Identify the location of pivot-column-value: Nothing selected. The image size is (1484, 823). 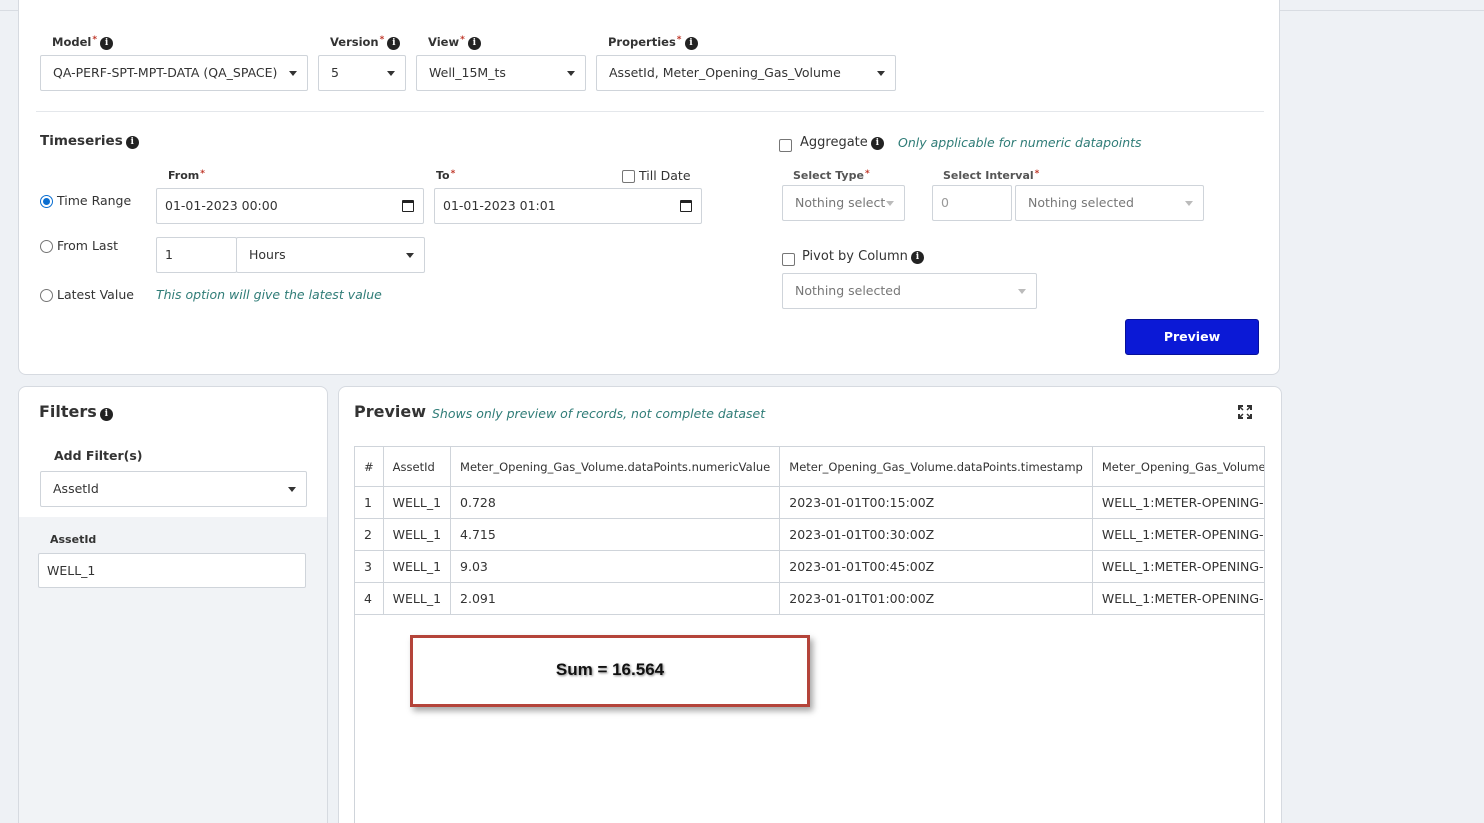
(848, 290).